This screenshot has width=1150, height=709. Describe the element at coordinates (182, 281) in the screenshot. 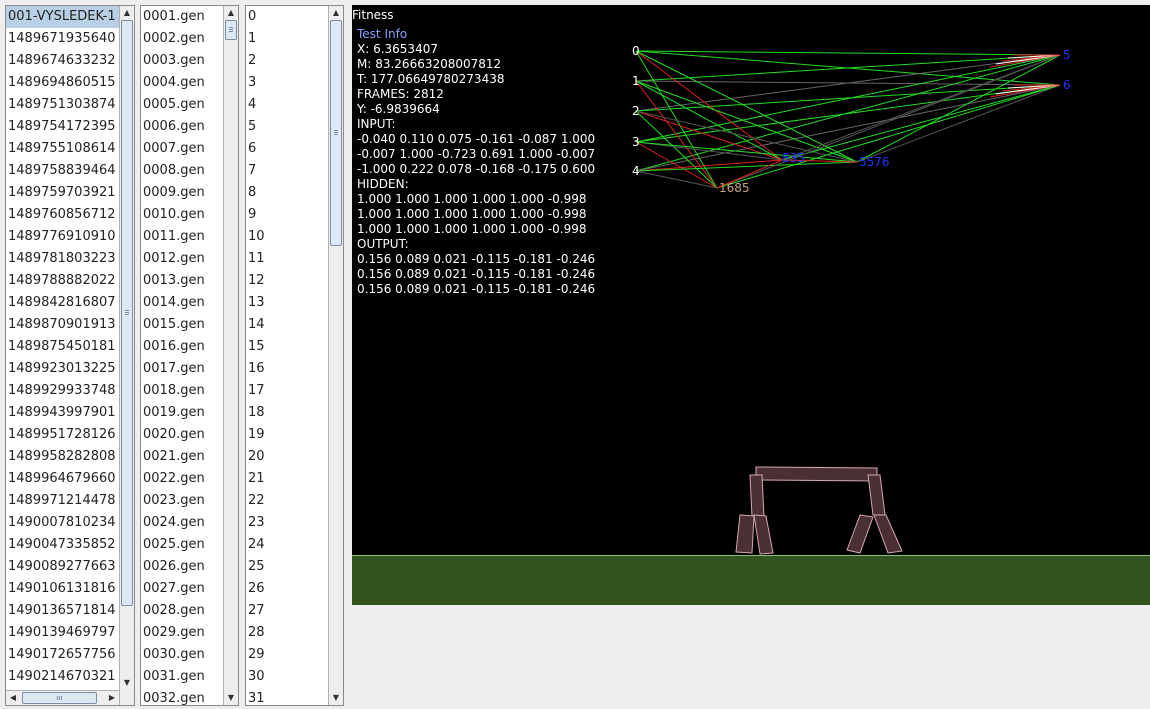

I see `list-item: 0013.gen` at that location.